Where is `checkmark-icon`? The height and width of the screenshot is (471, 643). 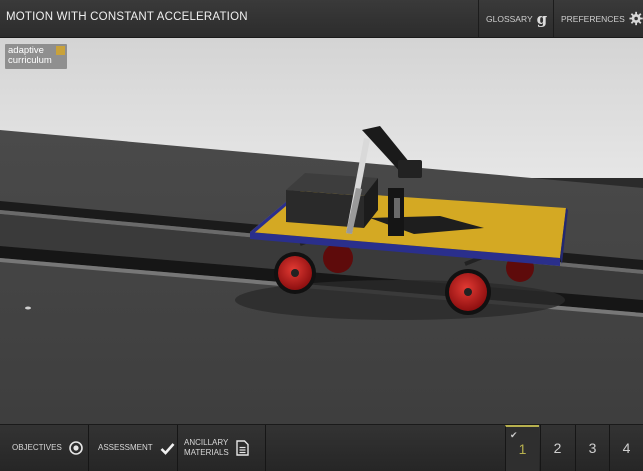 checkmark-icon is located at coordinates (167, 448).